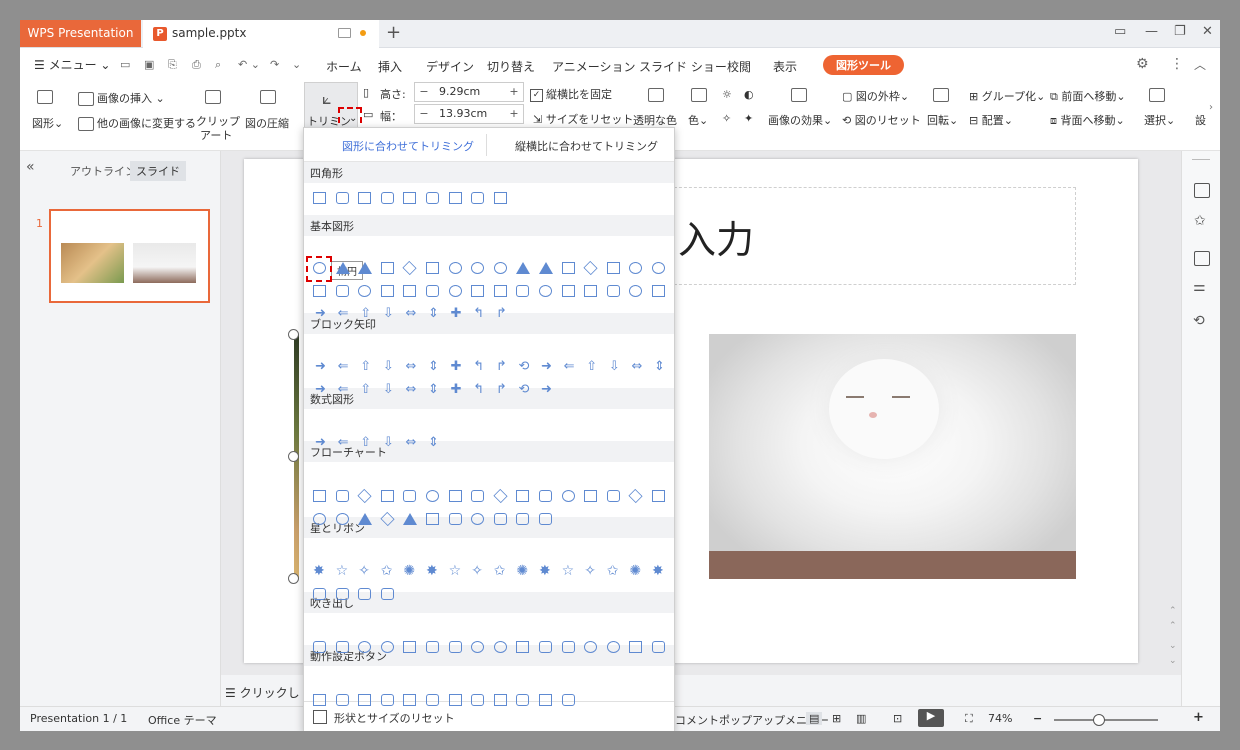 Image resolution: width=1240 pixels, height=750 pixels. Describe the element at coordinates (583, 119) in the screenshot. I see `reset-size-button: ⇲ サイズをリセット` at that location.